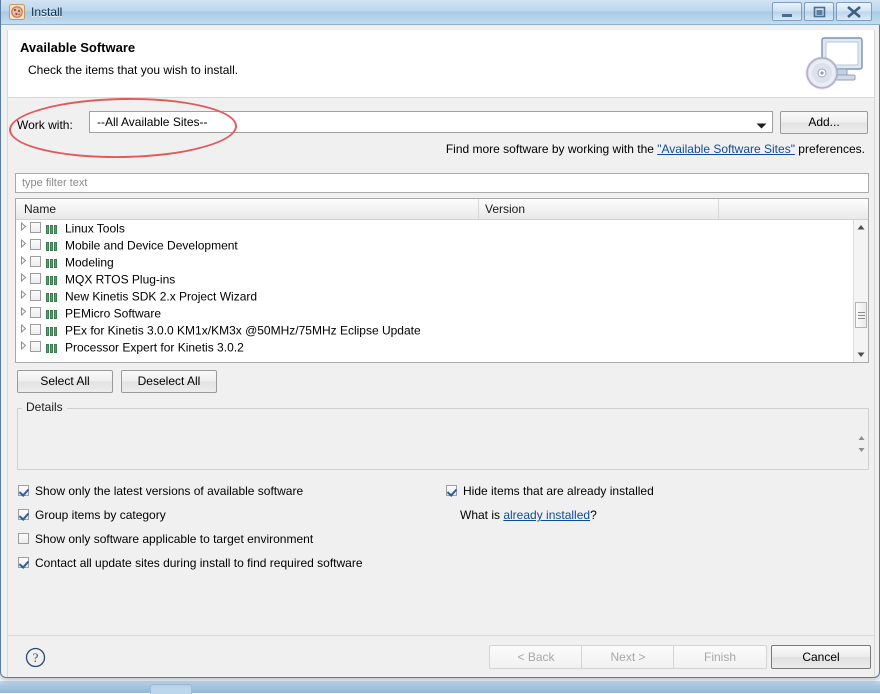 This screenshot has width=880, height=694. I want to click on finish-button: Finish, so click(720, 657).